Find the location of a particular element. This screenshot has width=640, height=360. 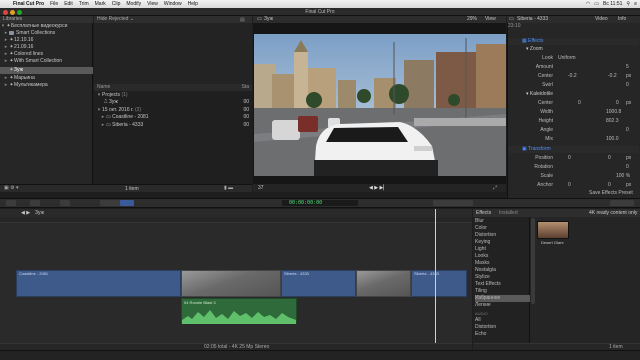

timeline-project-icon: ◀ ▶ is located at coordinates (26, 213).